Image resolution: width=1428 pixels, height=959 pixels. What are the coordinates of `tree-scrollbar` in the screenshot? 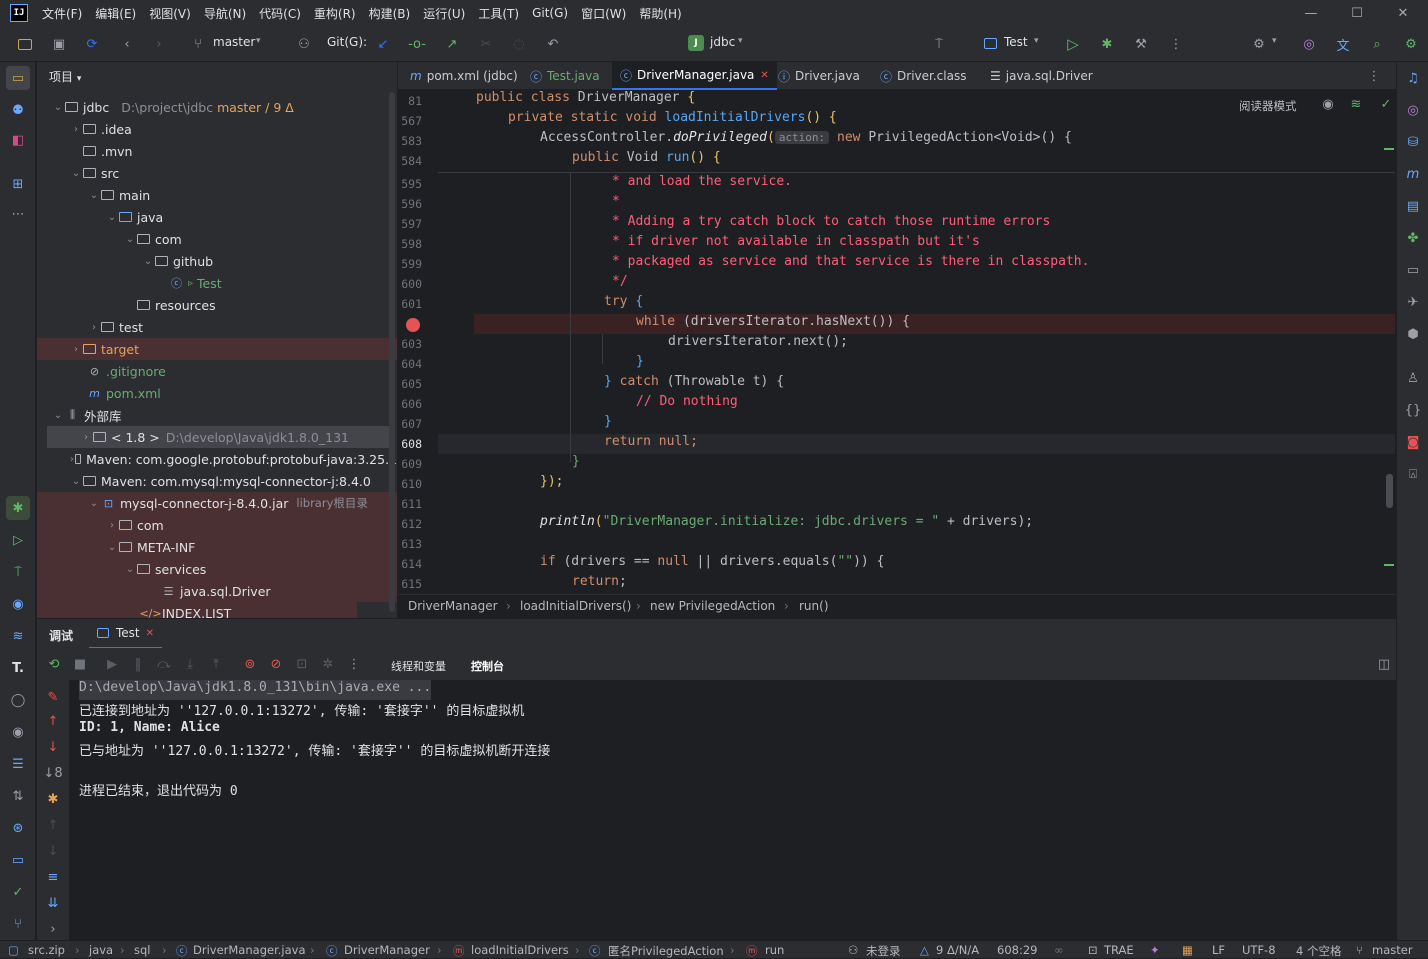 It's located at (392, 352).